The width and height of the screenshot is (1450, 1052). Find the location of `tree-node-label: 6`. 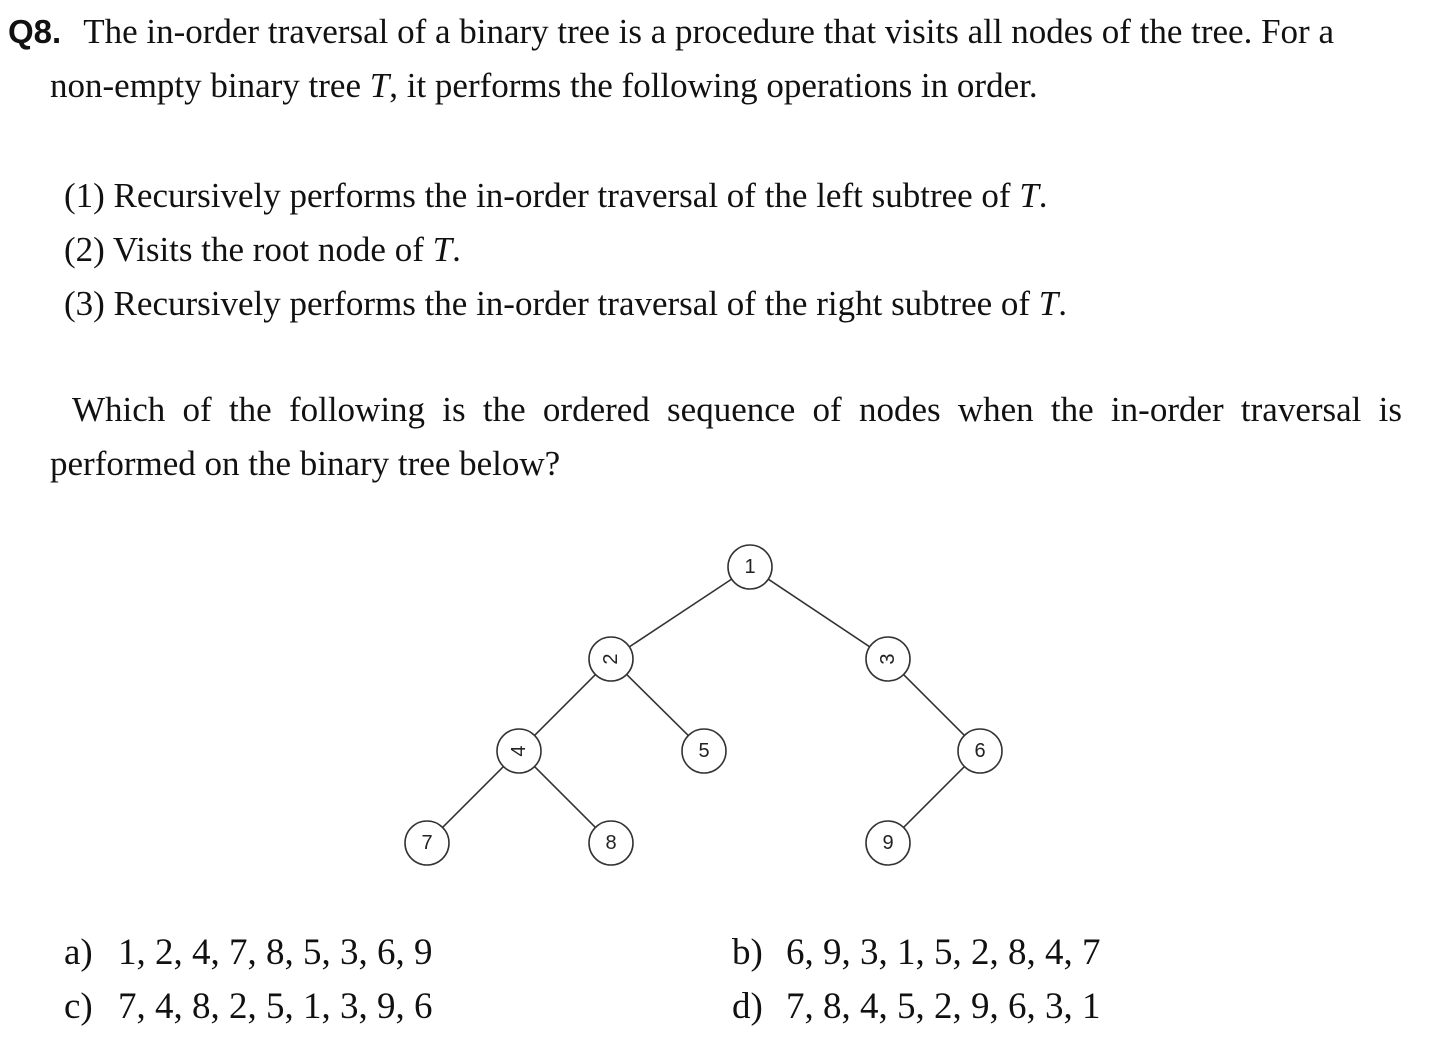

tree-node-label: 6 is located at coordinates (979, 751).